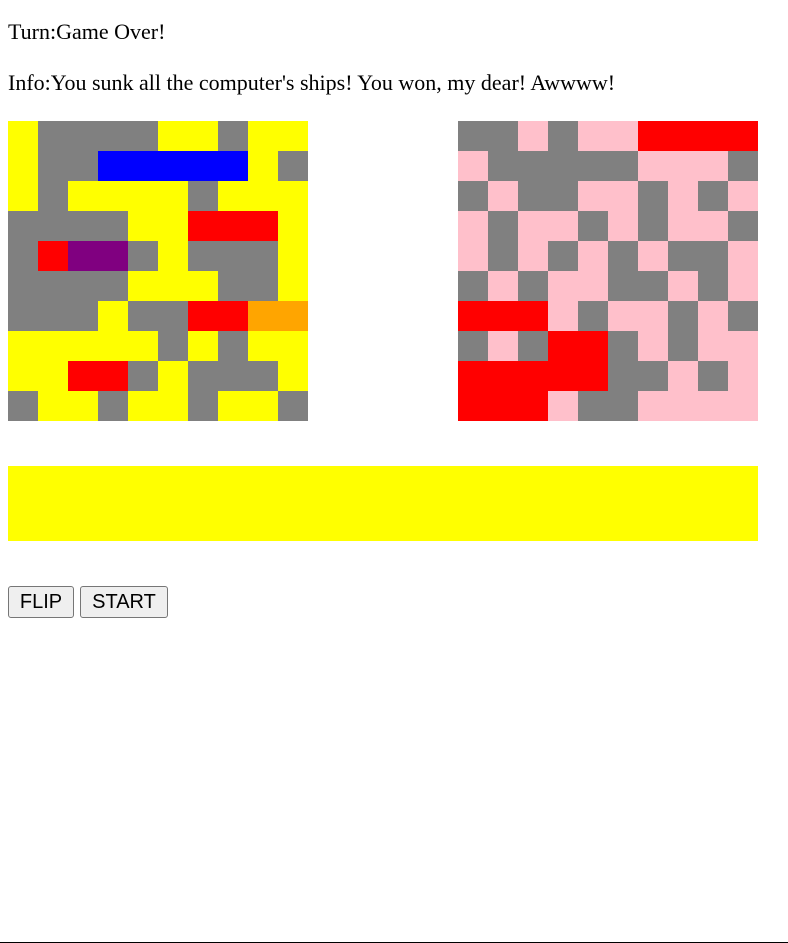  I want to click on start-button: START, so click(124, 602).